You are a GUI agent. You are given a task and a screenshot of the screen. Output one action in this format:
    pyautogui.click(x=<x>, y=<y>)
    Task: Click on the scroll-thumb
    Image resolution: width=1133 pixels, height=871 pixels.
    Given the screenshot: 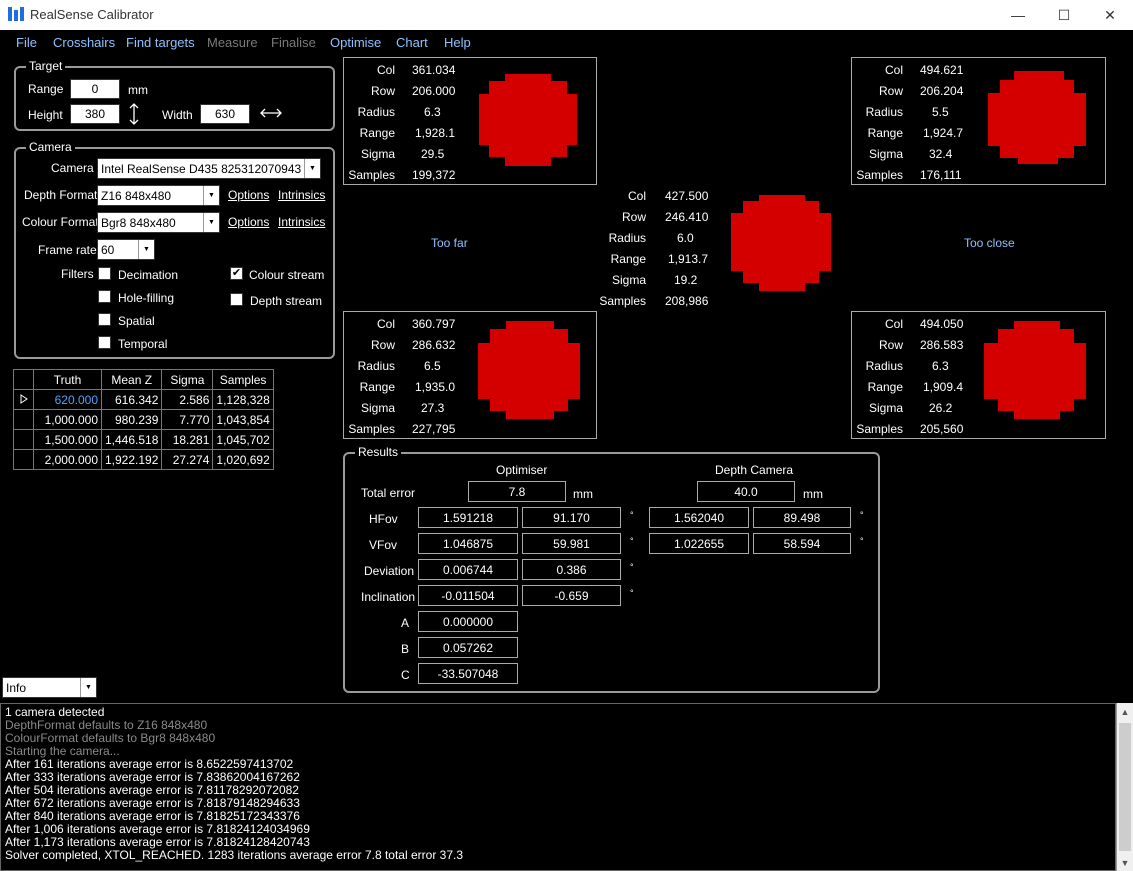 What is the action you would take?
    pyautogui.click(x=1125, y=787)
    